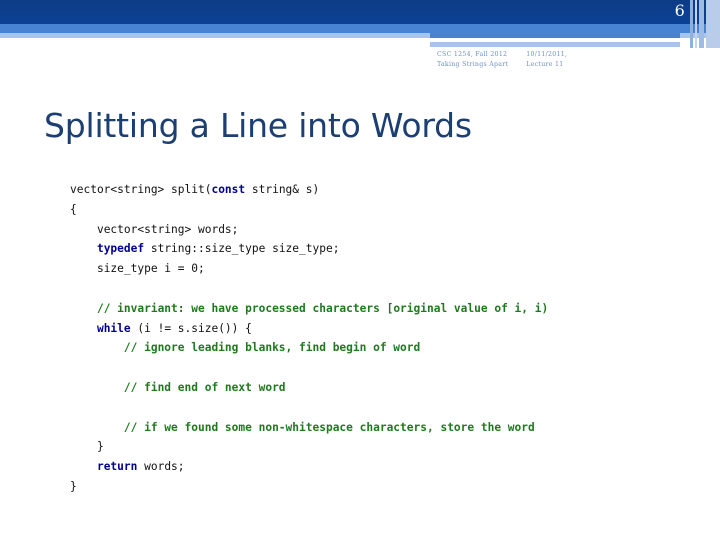  I want to click on code-token-plain: size_type i = 0;, so click(150, 269).